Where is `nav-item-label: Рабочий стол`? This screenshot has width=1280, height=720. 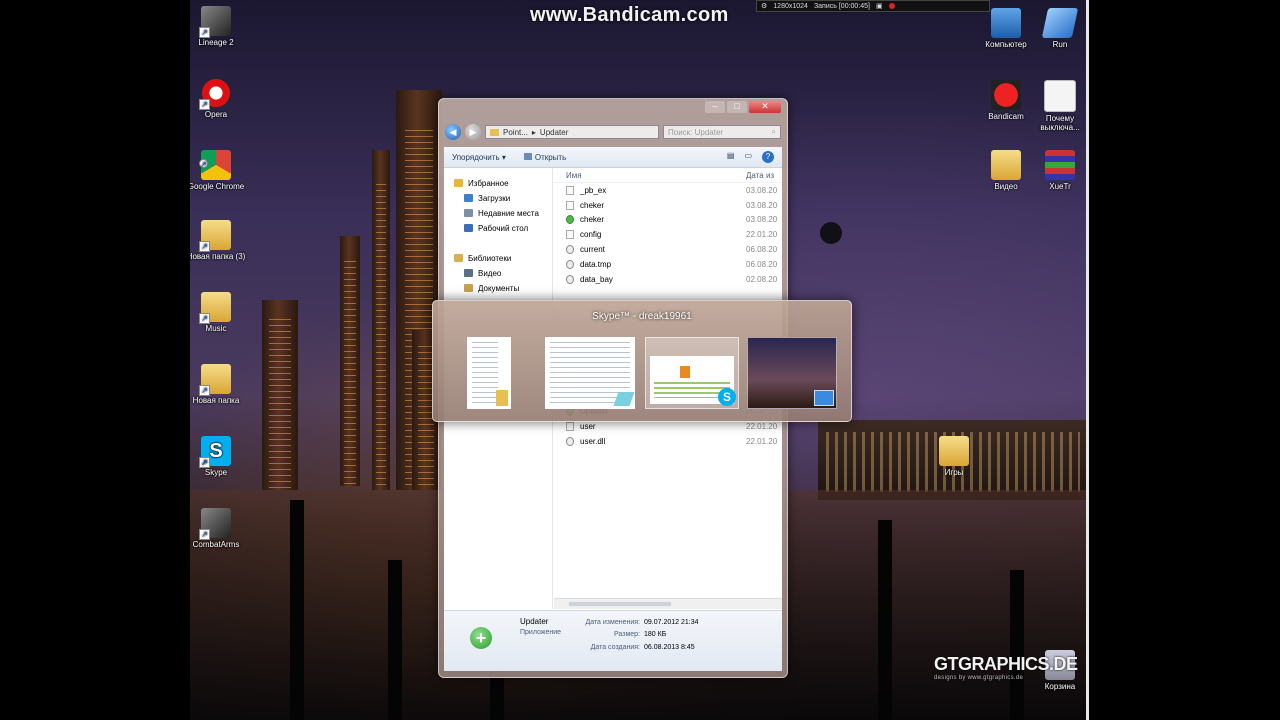
nav-item-label: Рабочий стол is located at coordinates (503, 228).